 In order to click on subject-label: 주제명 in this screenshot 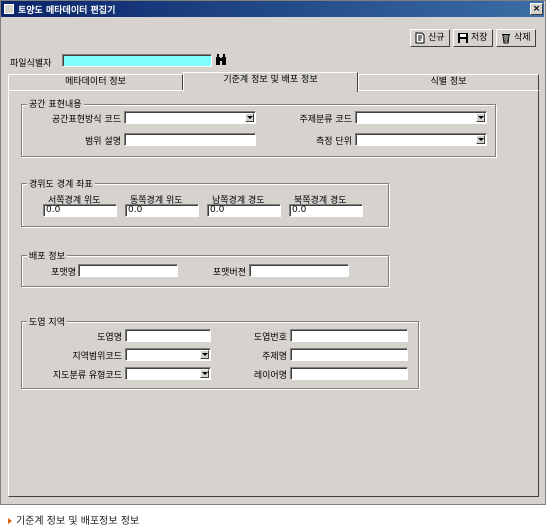, I will do `click(274, 357)`.